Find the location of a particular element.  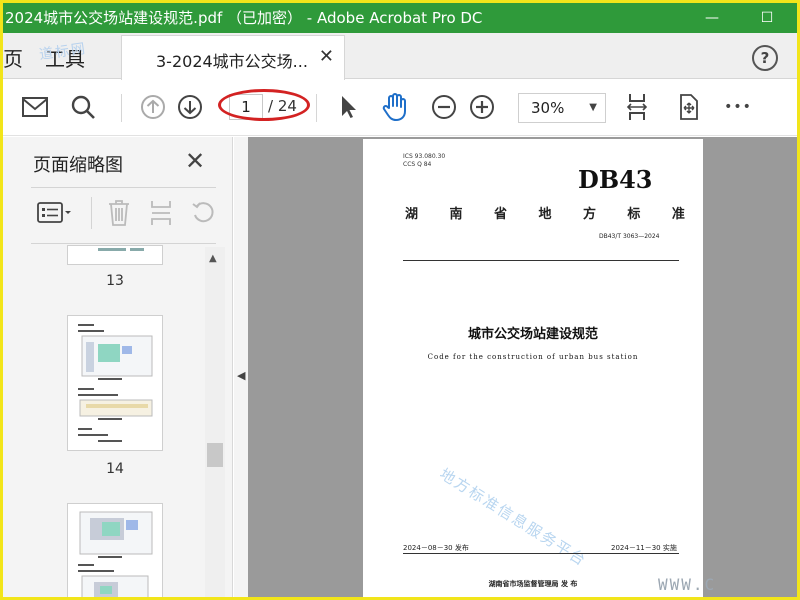

zoom-in-icon is located at coordinates (482, 107).